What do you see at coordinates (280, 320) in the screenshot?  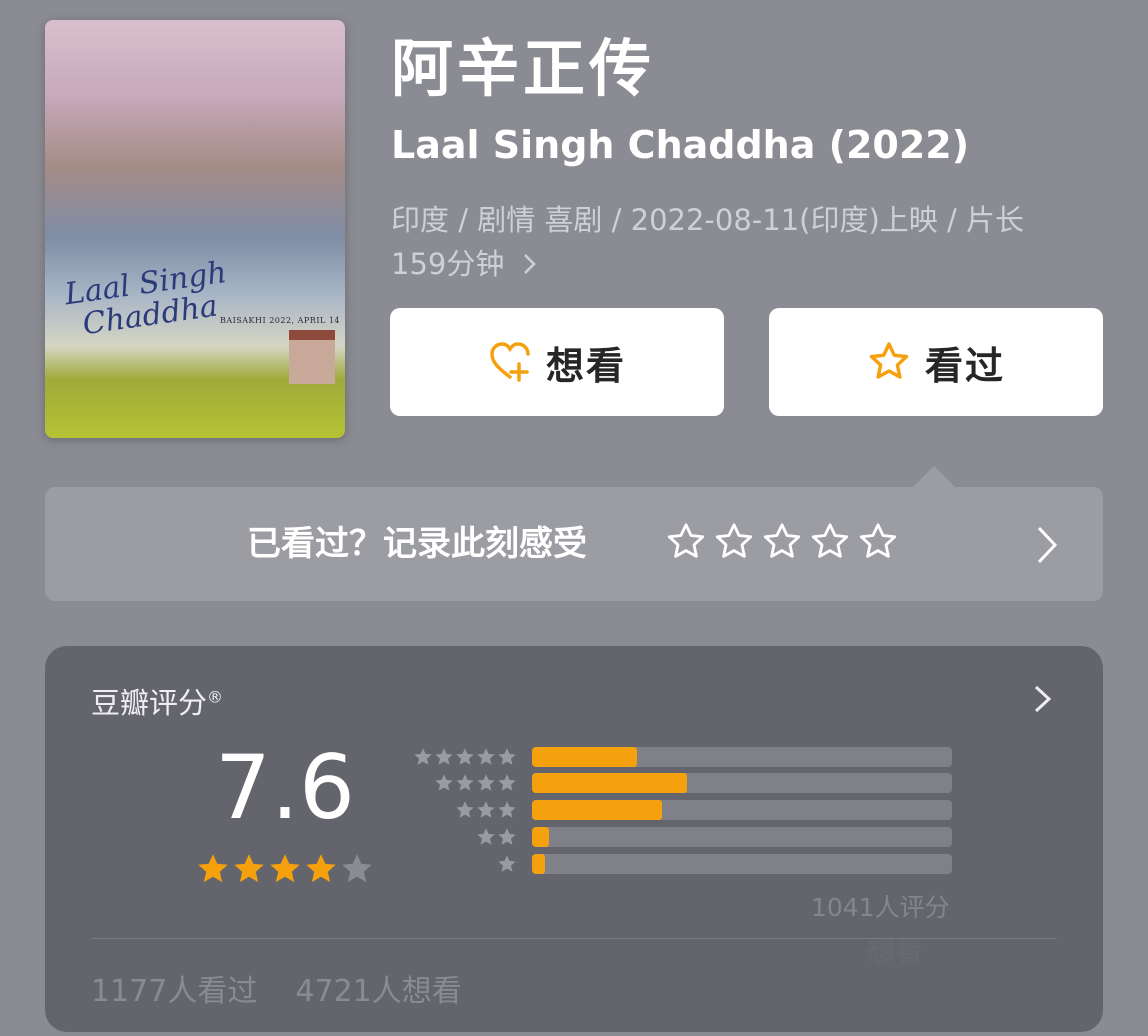 I see `poster-date: BAISAKHI 2022, APRIL 14` at bounding box center [280, 320].